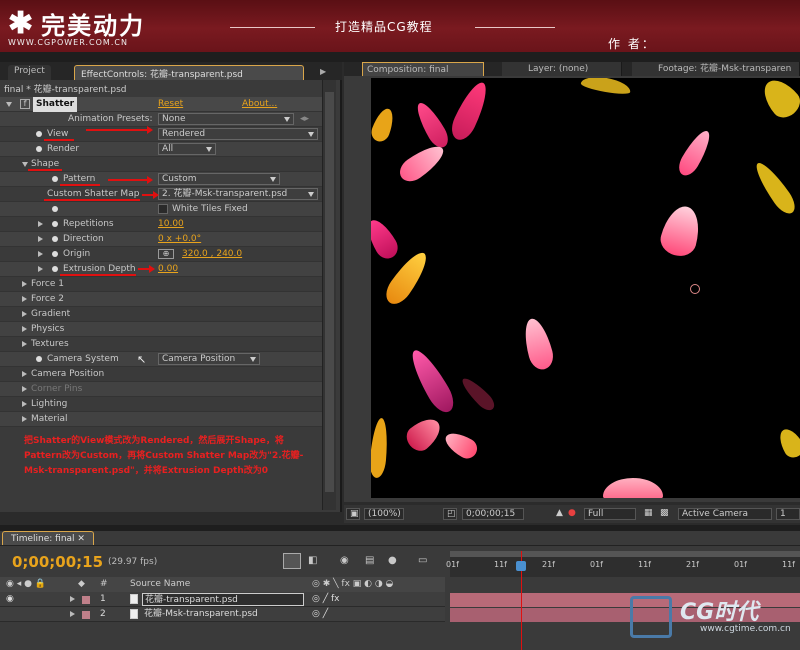 The width and height of the screenshot is (800, 650). What do you see at coordinates (24, 389) in the screenshot?
I see `expand-corner-pins-icon` at bounding box center [24, 389].